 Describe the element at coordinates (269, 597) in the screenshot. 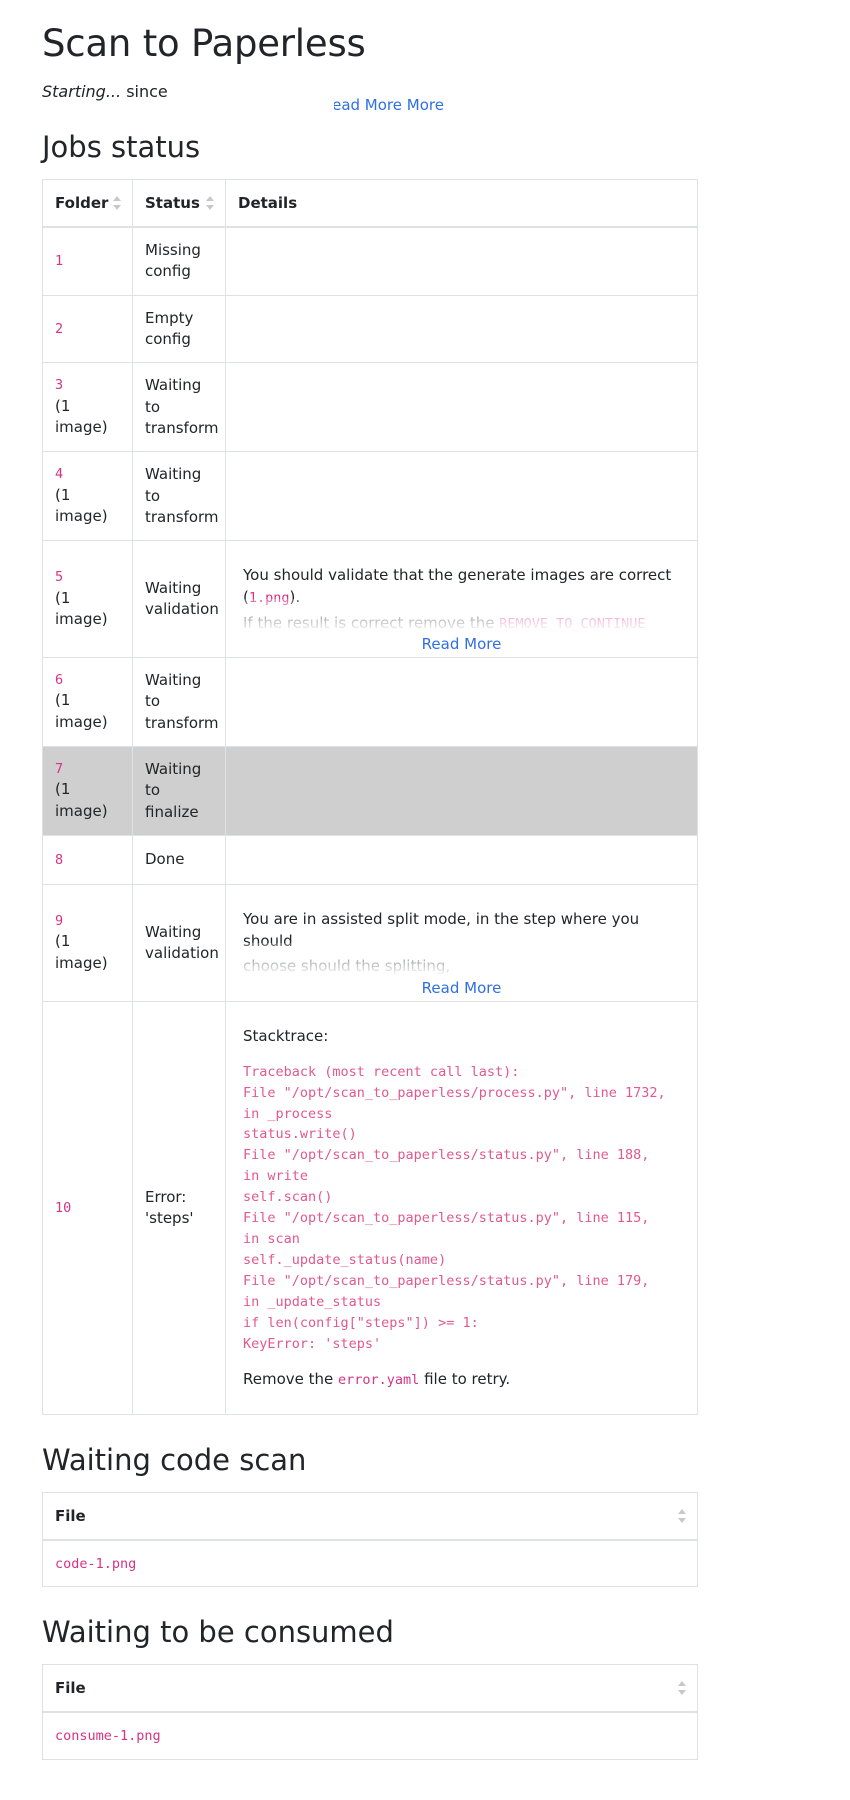

I see `inline-code: 1.png` at that location.